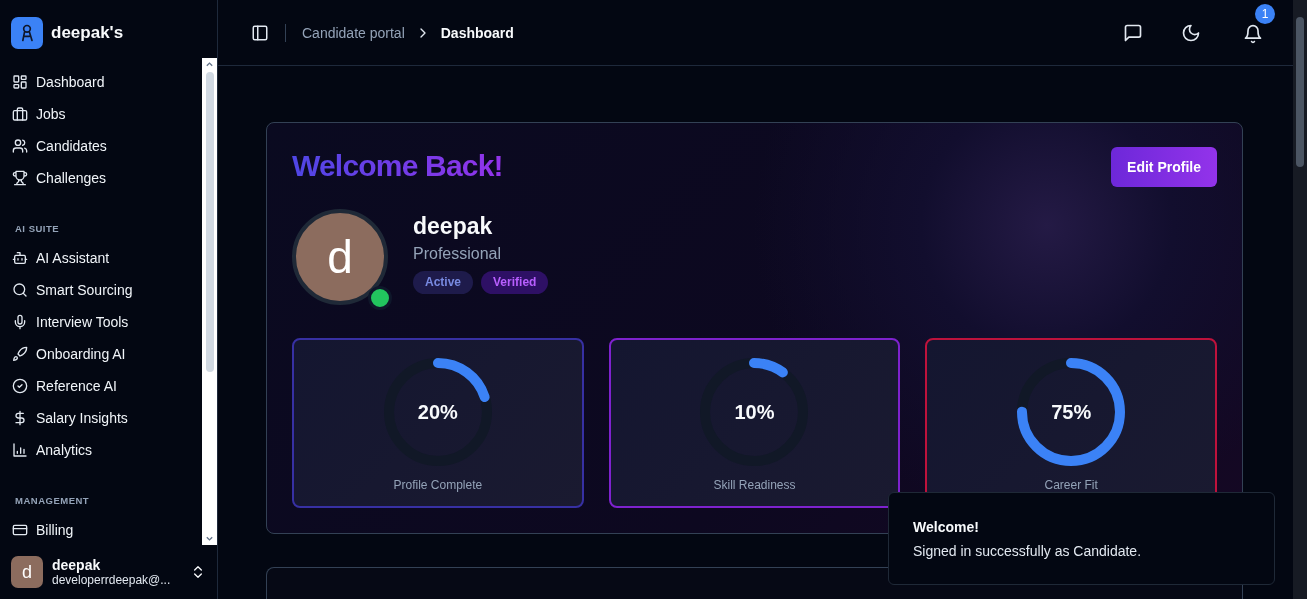 The height and width of the screenshot is (599, 1307). Describe the element at coordinates (20, 530) in the screenshot. I see `credit-card-icon` at that location.